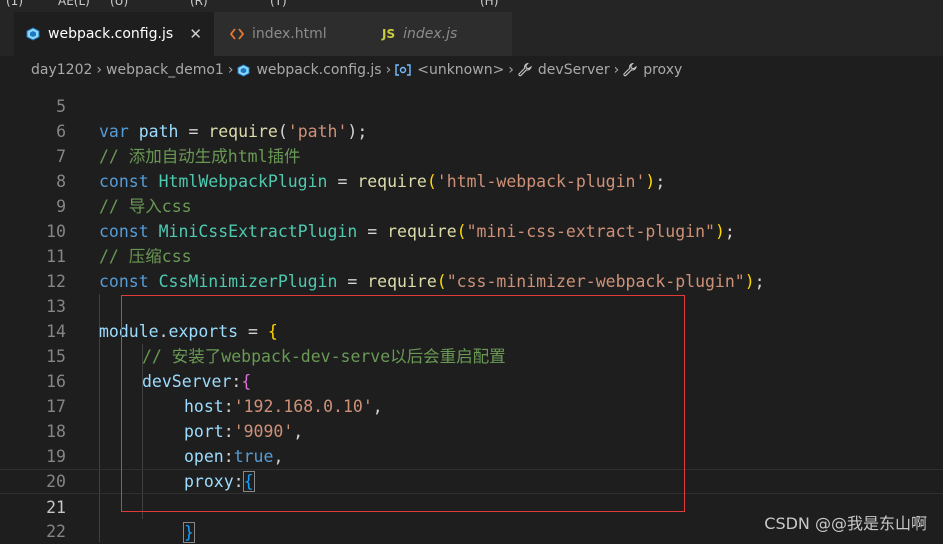  I want to click on tab-webpack-config: webpack.config.js ✕, so click(114, 34).